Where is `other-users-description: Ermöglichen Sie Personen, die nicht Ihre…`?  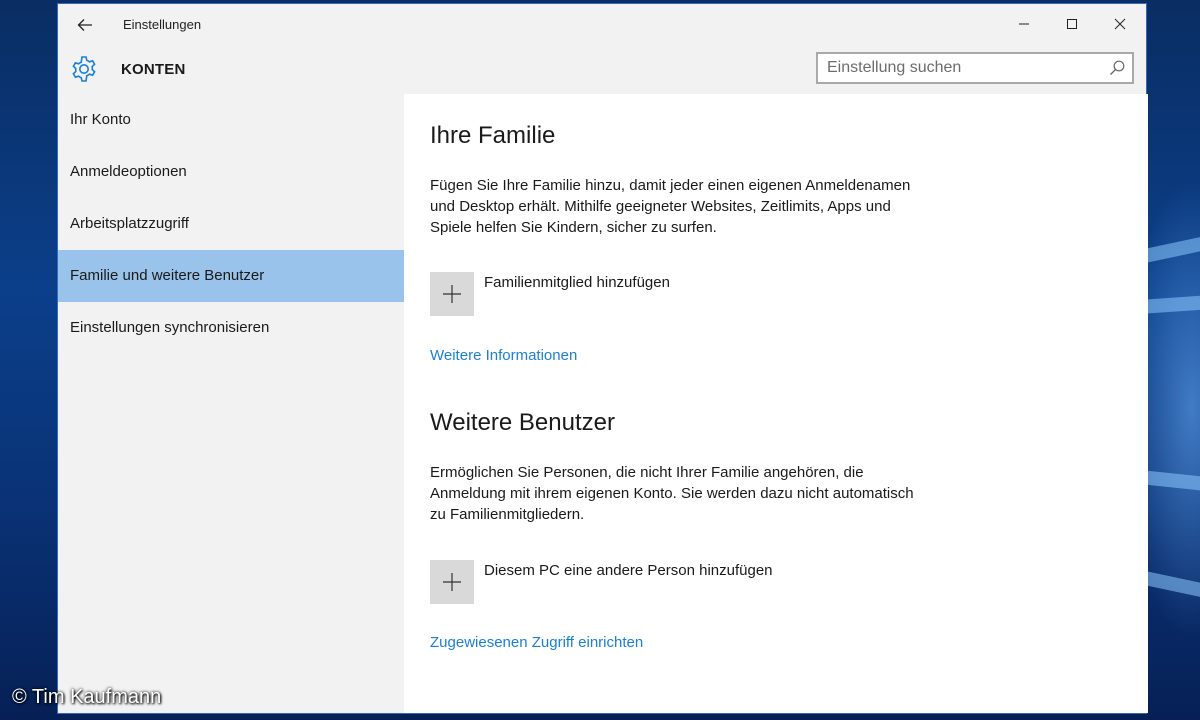
other-users-description: Ermöglichen Sie Personen, die nicht Ihre… is located at coordinates (672, 493).